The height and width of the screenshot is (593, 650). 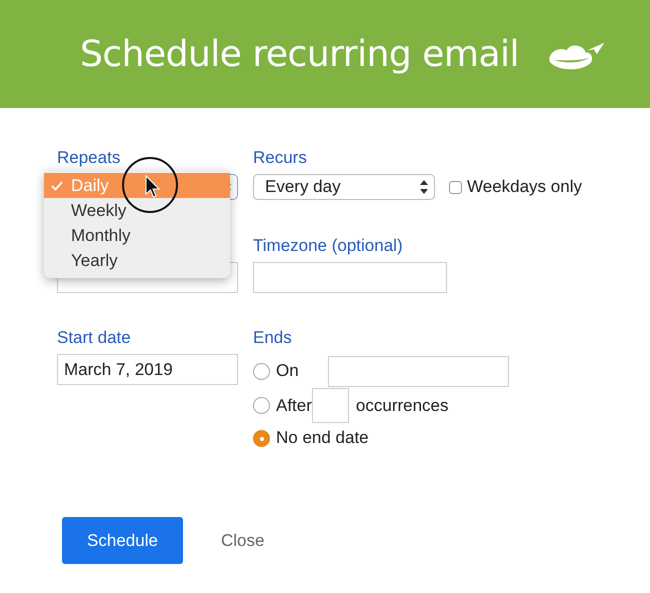 I want to click on field-suffix: occurrences, so click(x=402, y=406).